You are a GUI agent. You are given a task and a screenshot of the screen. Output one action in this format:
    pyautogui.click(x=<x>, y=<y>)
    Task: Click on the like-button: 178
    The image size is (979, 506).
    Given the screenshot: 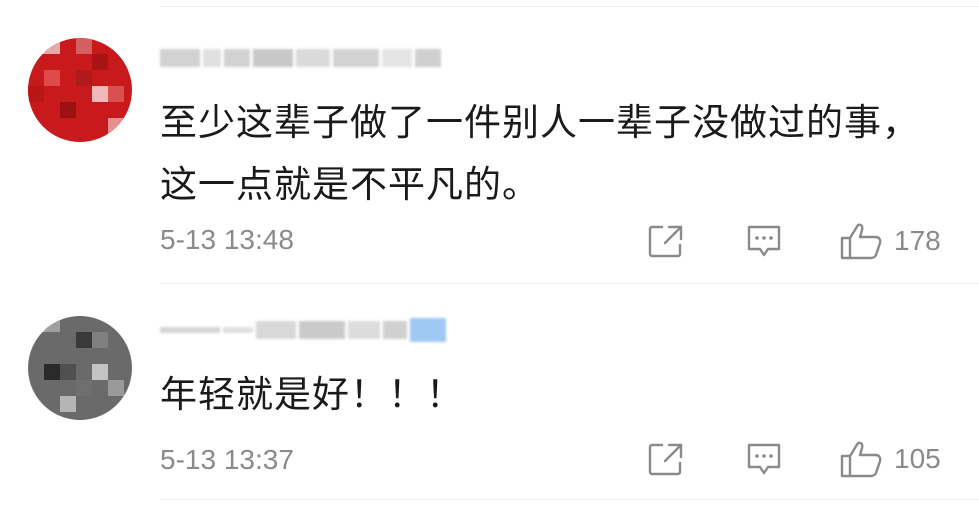 What is the action you would take?
    pyautogui.click(x=890, y=241)
    